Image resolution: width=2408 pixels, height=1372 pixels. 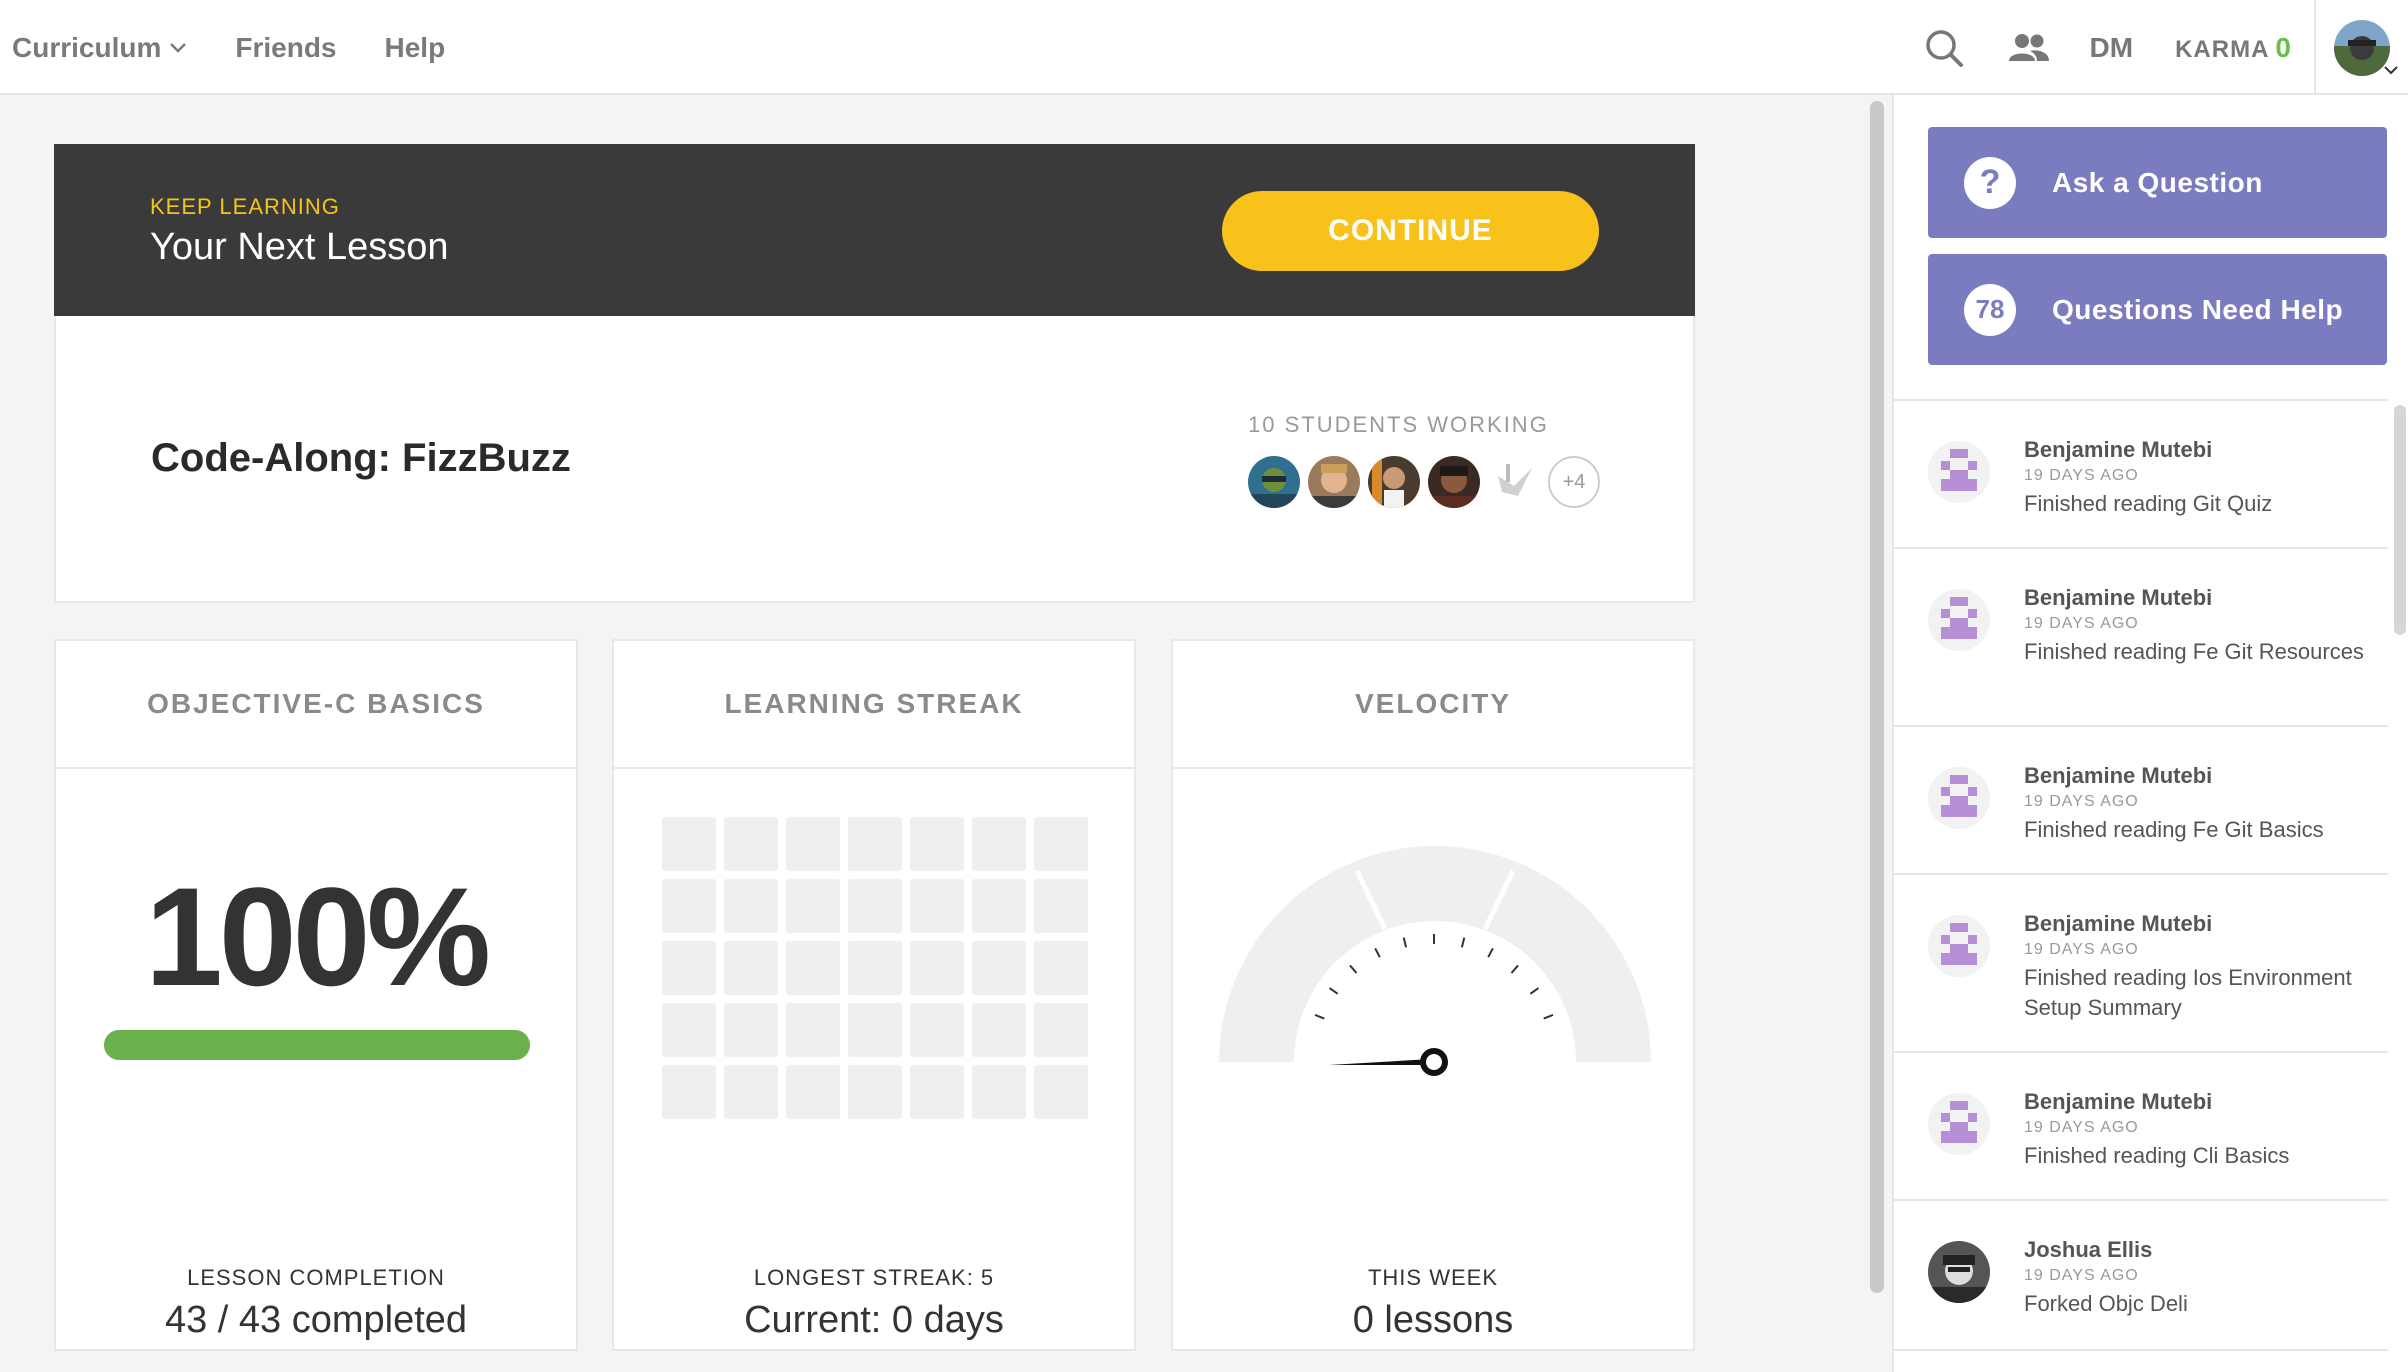 I want to click on search-button, so click(x=1944, y=48).